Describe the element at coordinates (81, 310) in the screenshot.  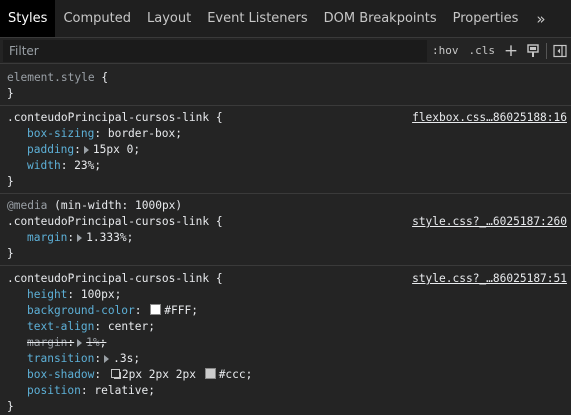
I see `property-name: background-color` at that location.